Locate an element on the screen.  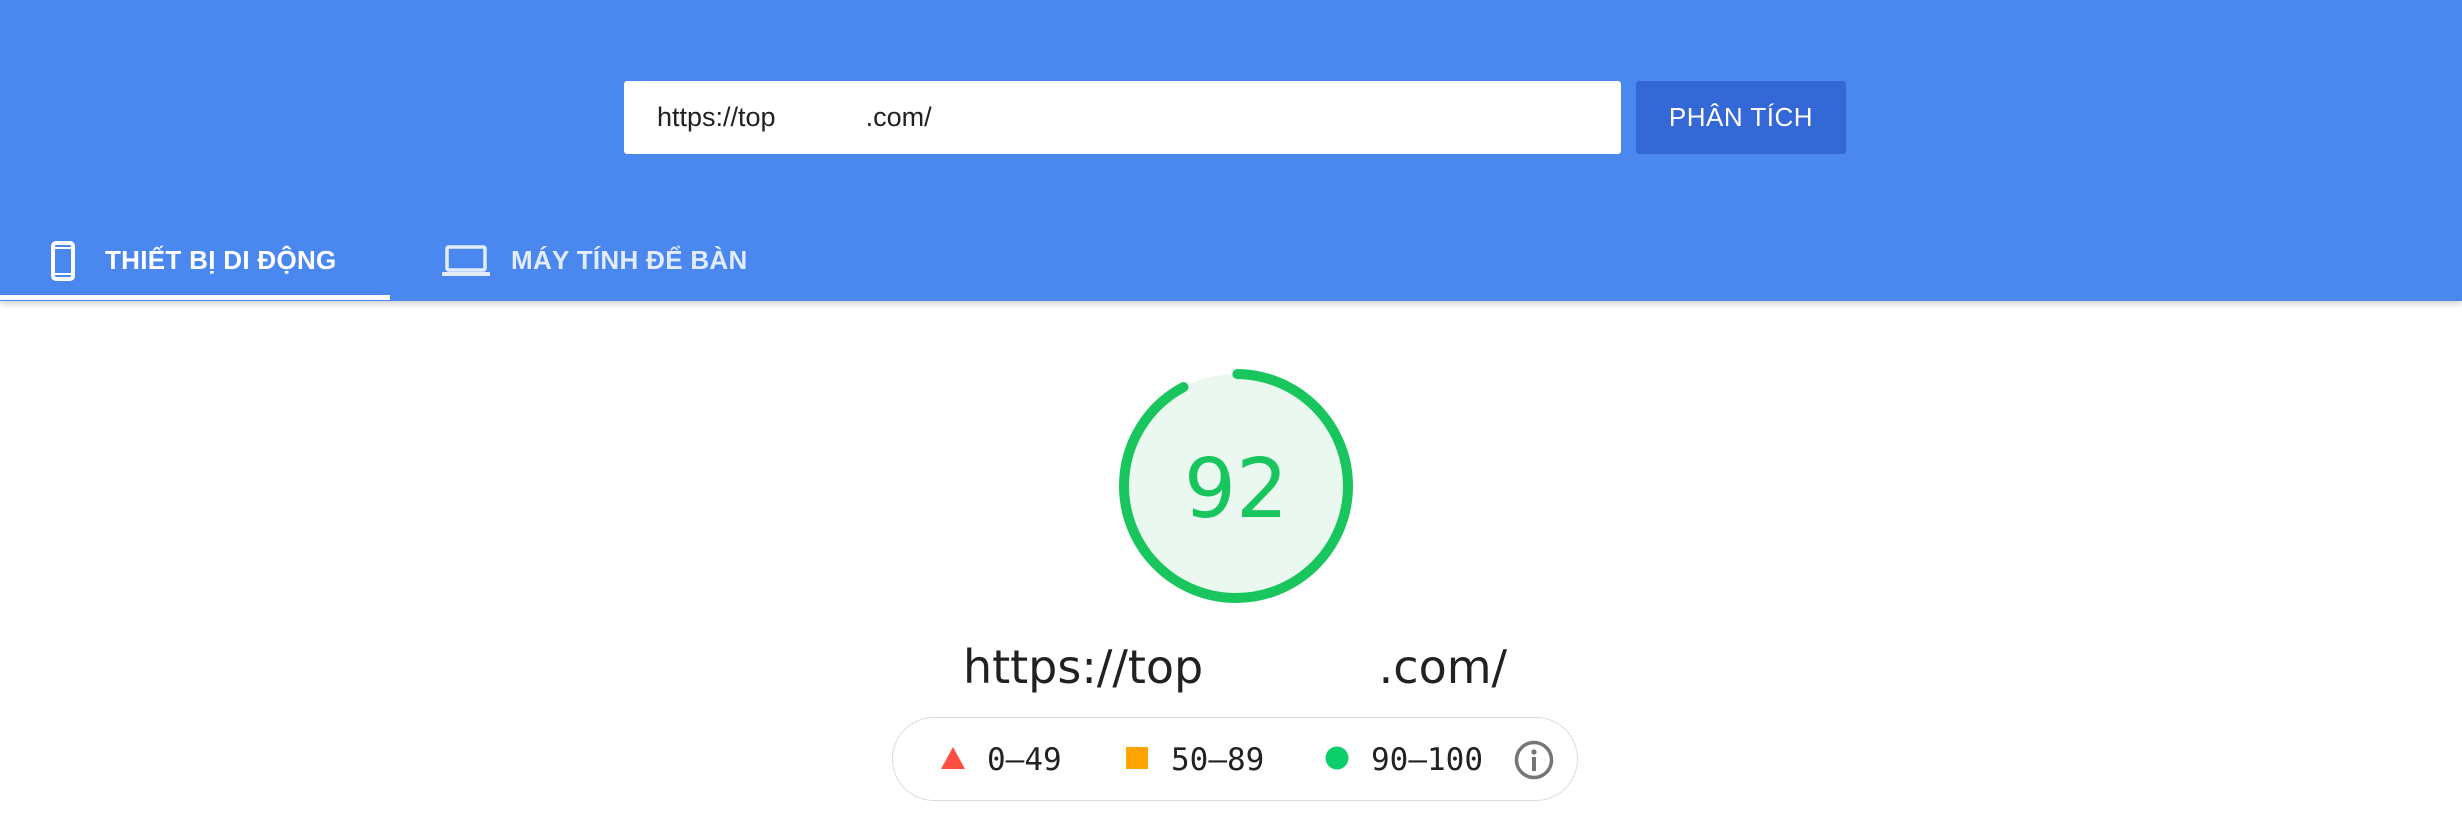
legend-label-pass: 90–100 is located at coordinates (1427, 760).